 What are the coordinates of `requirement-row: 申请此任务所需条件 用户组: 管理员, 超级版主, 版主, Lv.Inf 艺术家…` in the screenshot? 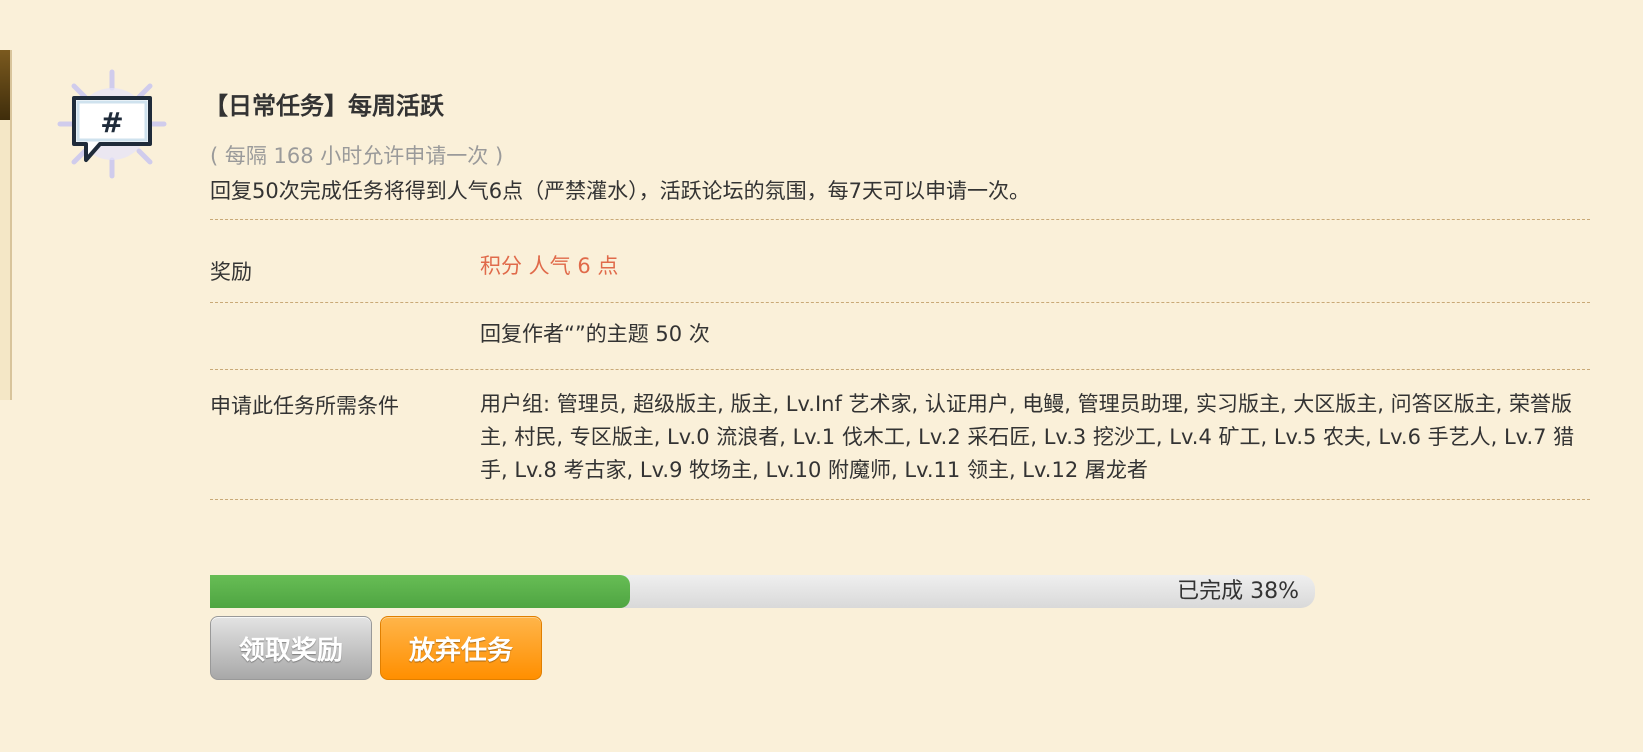 It's located at (900, 434).